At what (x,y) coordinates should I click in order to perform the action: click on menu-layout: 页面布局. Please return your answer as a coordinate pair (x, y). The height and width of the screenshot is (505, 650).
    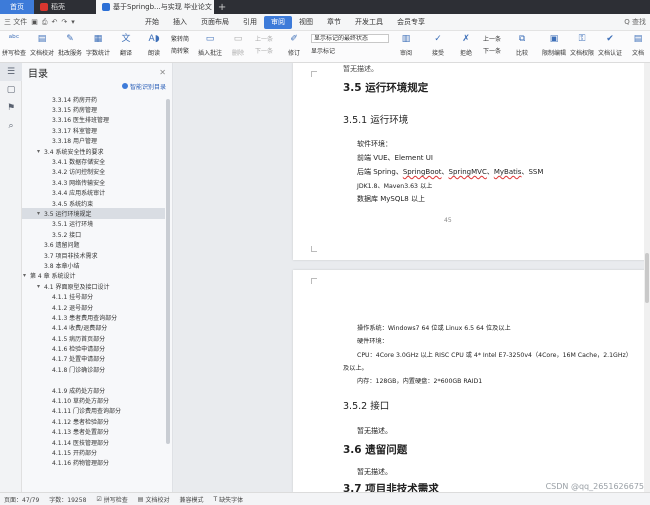
    Looking at the image, I should click on (215, 22).